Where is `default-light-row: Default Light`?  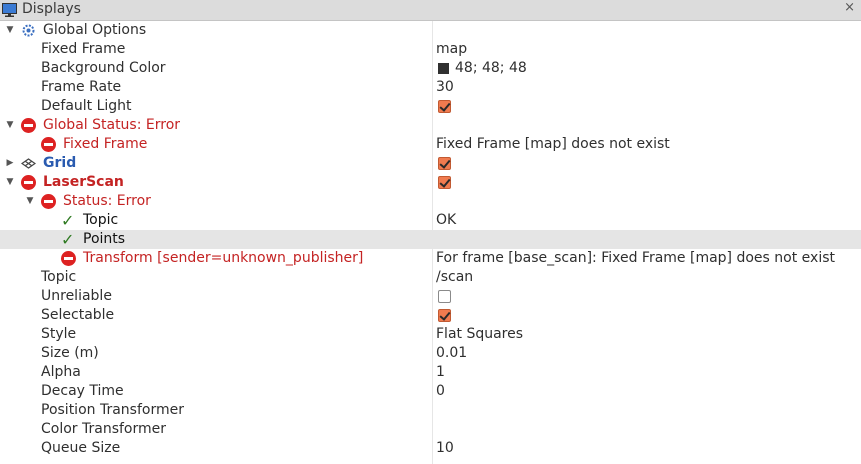
default-light-row: Default Light is located at coordinates (430, 106).